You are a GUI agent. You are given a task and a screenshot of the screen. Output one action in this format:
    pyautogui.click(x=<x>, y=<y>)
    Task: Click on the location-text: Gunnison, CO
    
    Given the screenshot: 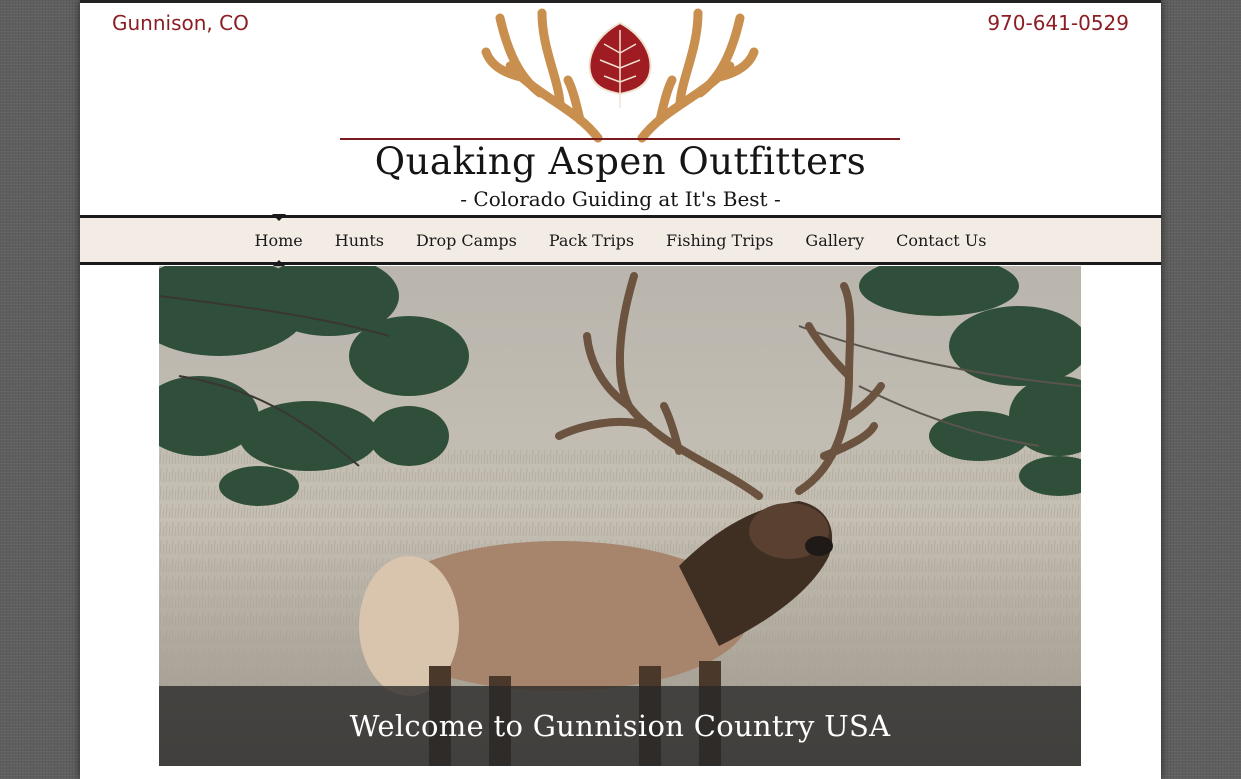 What is the action you would take?
    pyautogui.click(x=180, y=23)
    